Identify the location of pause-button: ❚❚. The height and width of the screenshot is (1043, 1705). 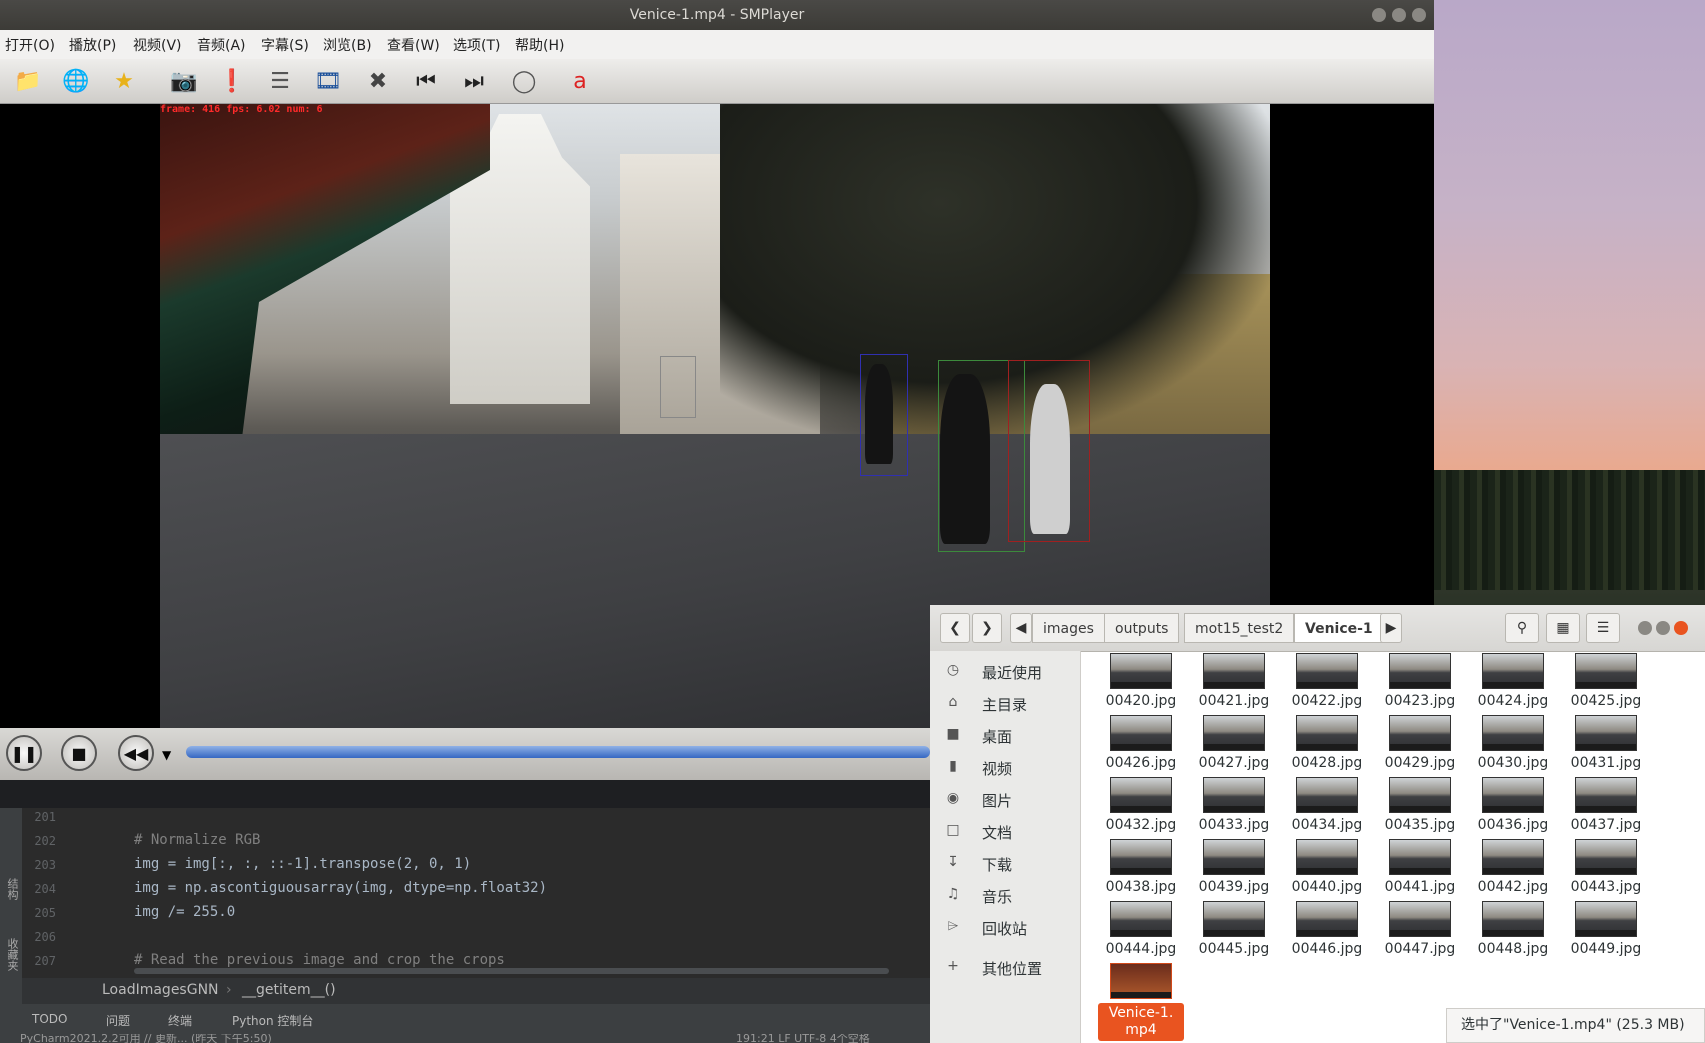
(24, 753).